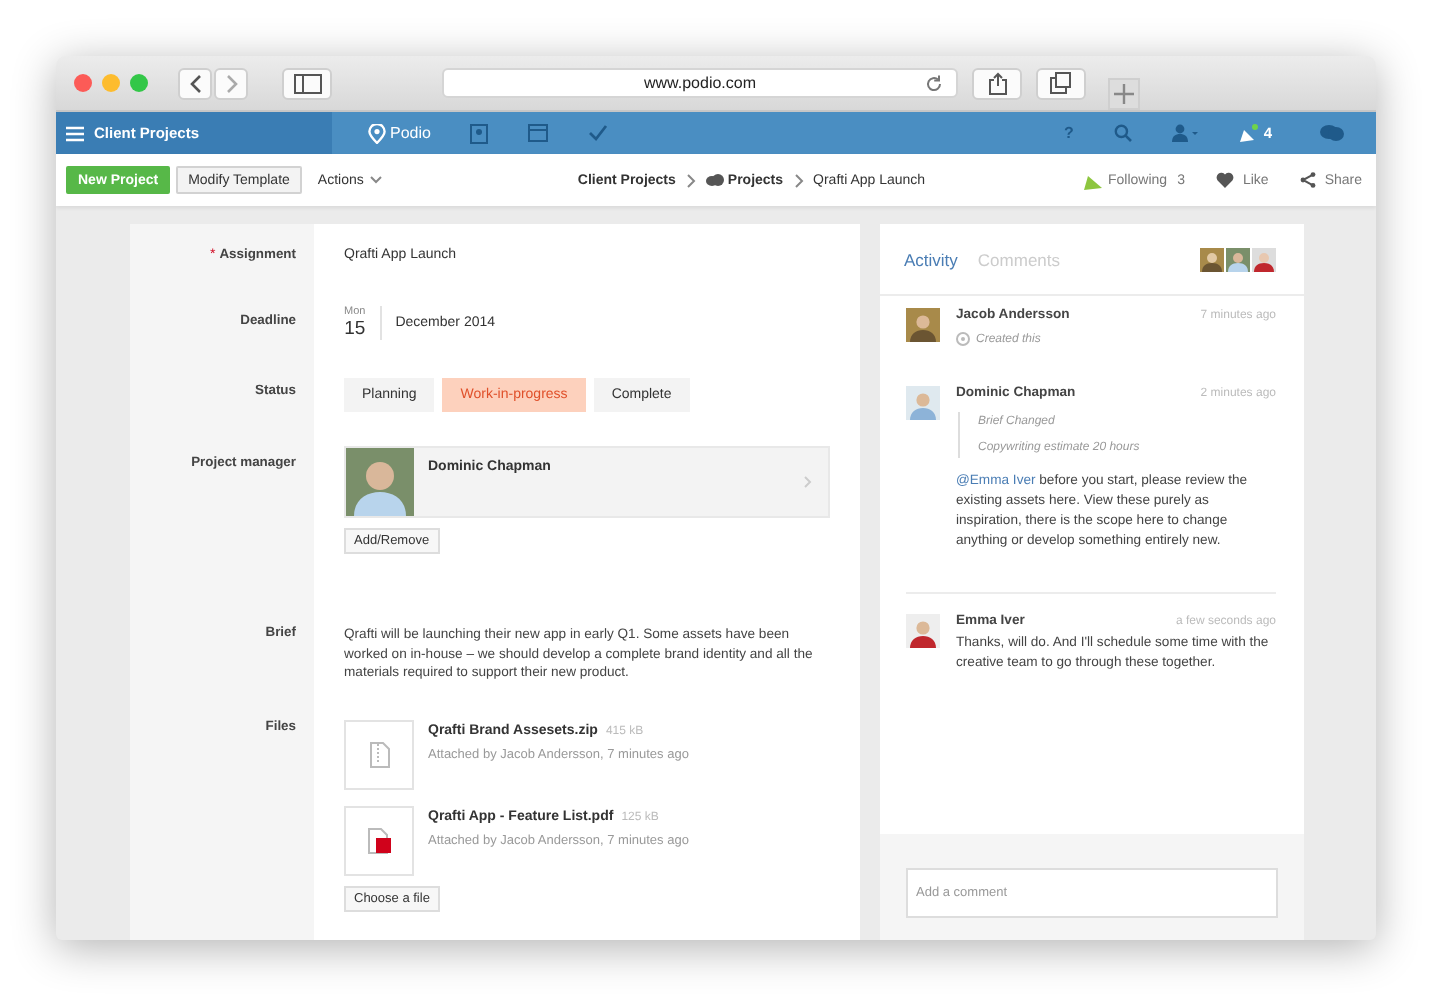 The width and height of the screenshot is (1430, 1000). What do you see at coordinates (1332, 133) in the screenshot?
I see `chat-icon` at bounding box center [1332, 133].